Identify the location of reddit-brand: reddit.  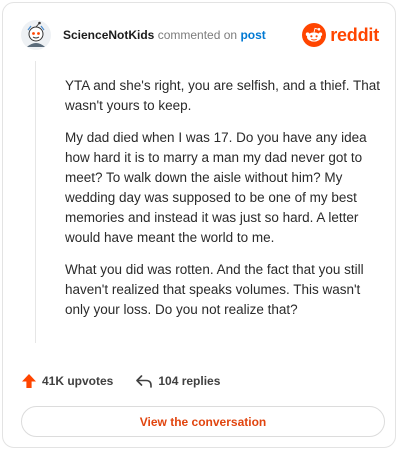
(340, 35).